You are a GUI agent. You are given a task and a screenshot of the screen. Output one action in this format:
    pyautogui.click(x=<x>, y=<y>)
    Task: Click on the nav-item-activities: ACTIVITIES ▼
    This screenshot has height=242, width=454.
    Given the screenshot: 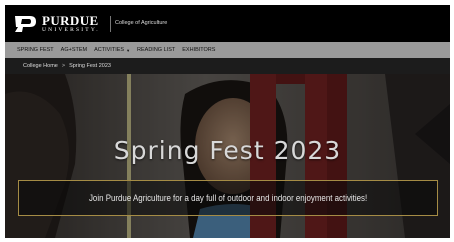 What is the action you would take?
    pyautogui.click(x=112, y=50)
    